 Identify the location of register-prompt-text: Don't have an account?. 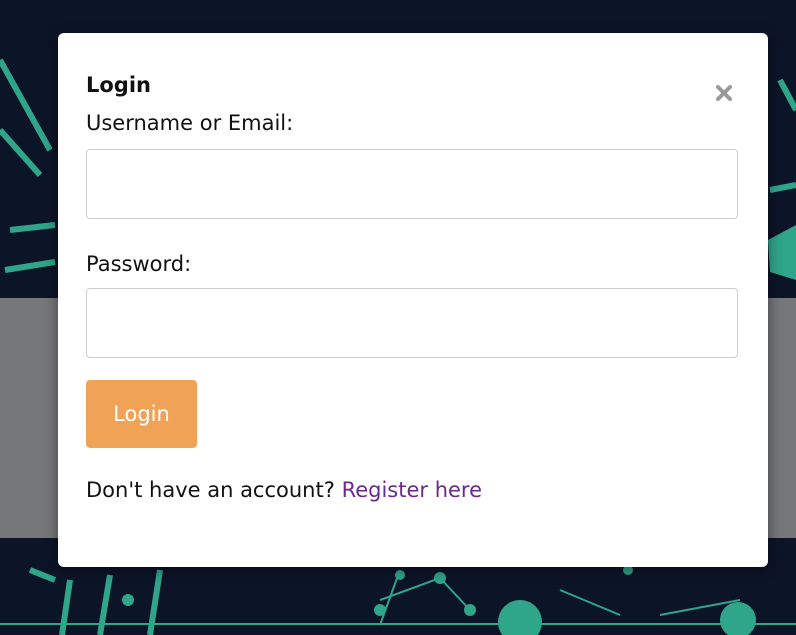
(210, 490).